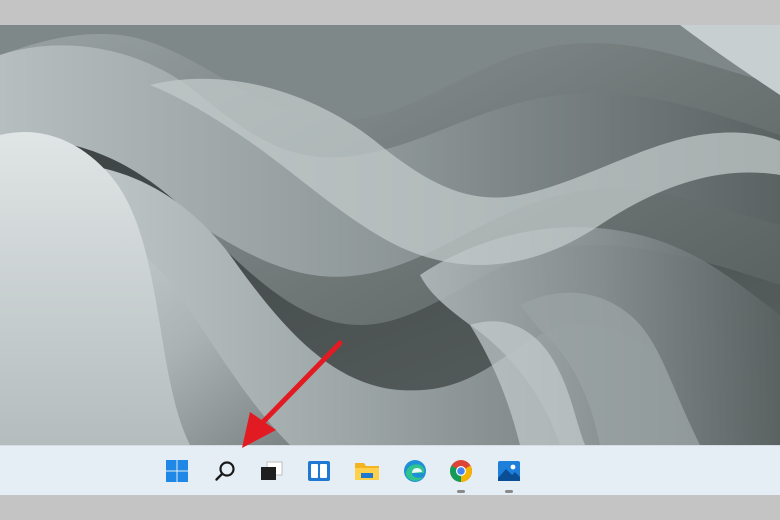 Image resolution: width=780 pixels, height=520 pixels. I want to click on widgets-button, so click(319, 471).